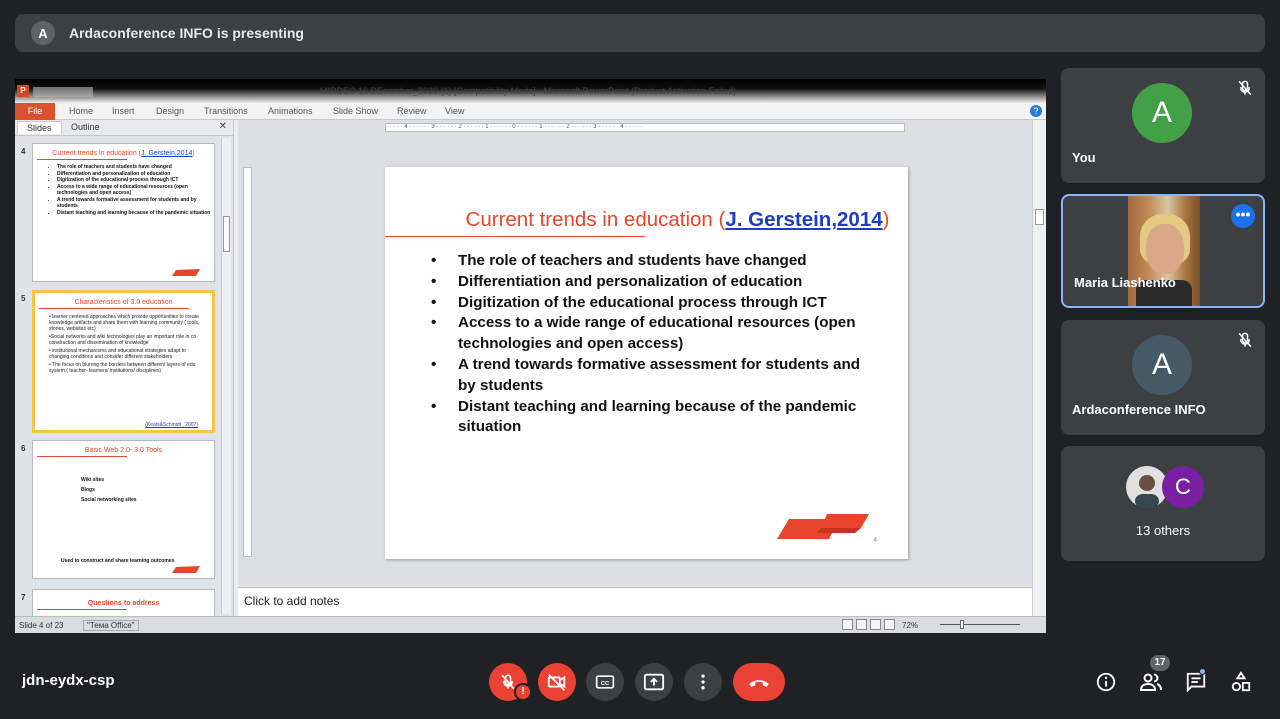  I want to click on ribbon-tab-transitions: Transitions, so click(226, 111).